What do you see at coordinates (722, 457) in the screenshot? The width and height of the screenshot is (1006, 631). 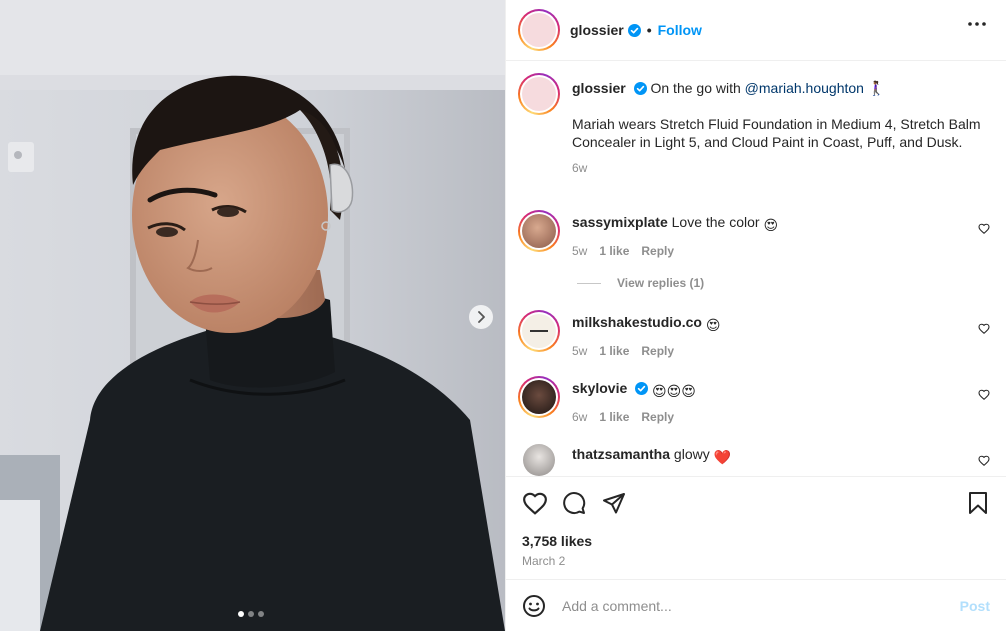 I see `comment-emoji: ❤️` at bounding box center [722, 457].